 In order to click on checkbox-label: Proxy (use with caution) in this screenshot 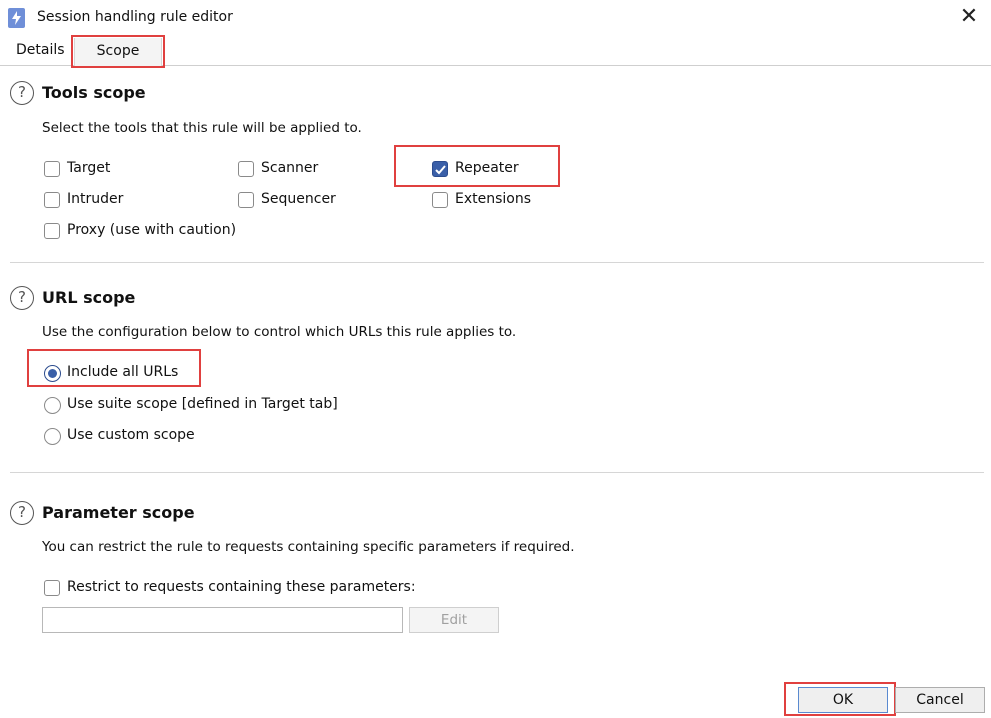, I will do `click(152, 230)`.